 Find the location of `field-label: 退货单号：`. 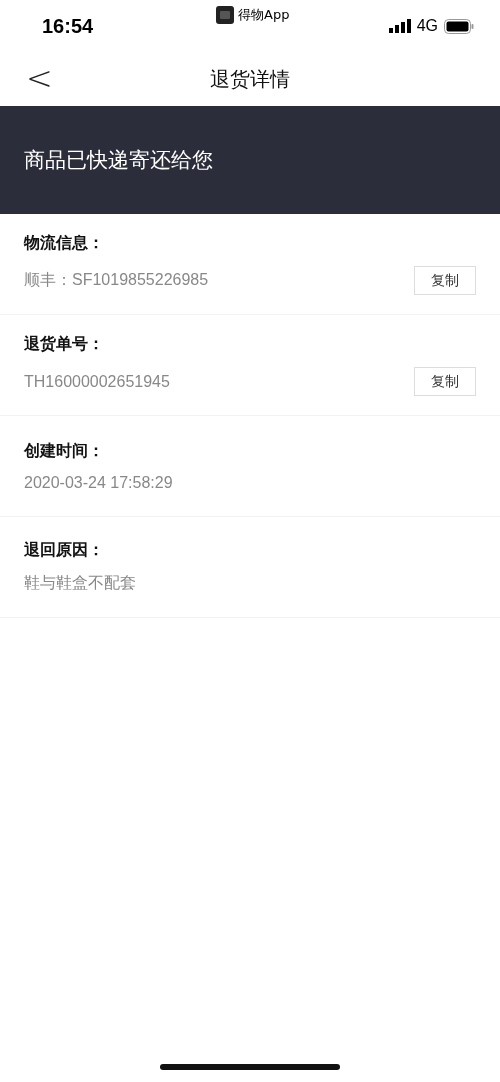

field-label: 退货单号： is located at coordinates (64, 344).